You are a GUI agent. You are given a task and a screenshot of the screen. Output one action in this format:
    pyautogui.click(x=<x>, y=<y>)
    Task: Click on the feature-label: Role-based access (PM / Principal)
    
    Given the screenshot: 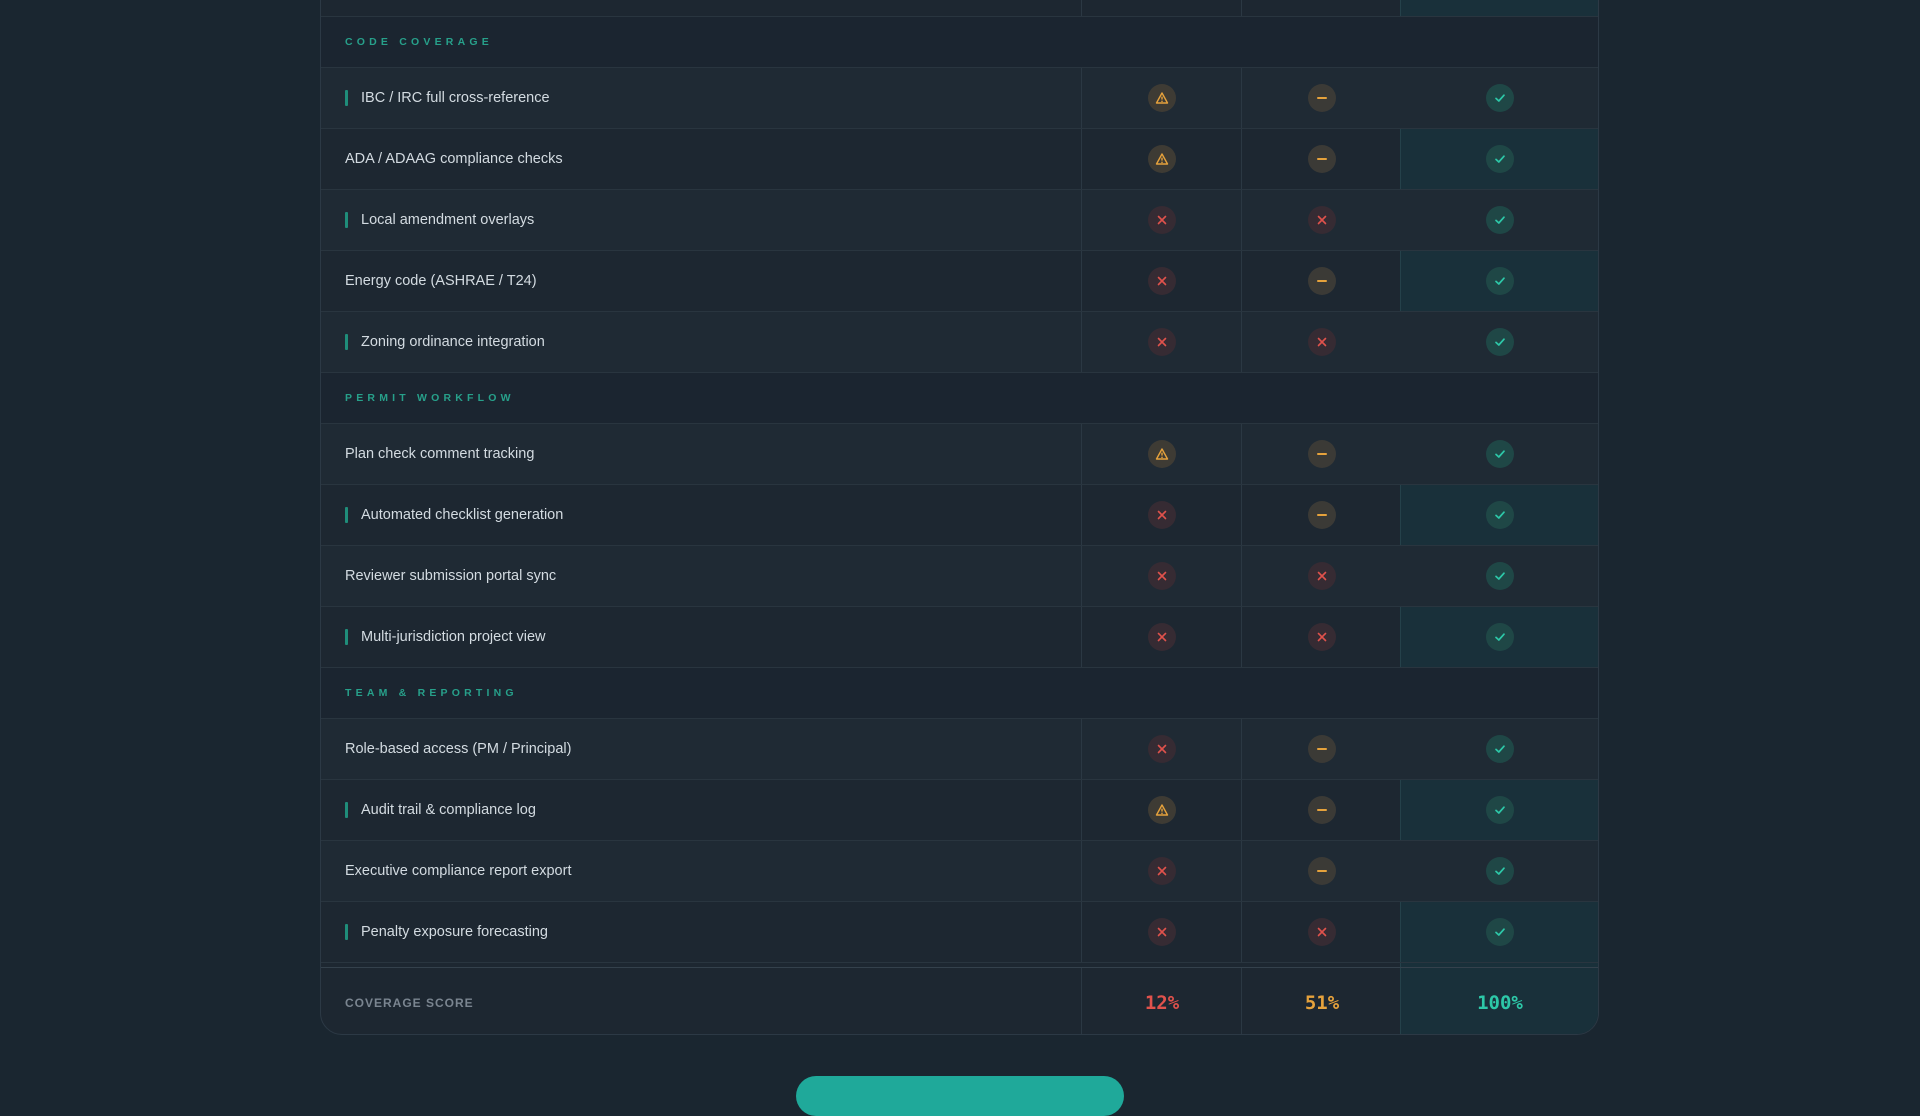 What is the action you would take?
    pyautogui.click(x=458, y=749)
    